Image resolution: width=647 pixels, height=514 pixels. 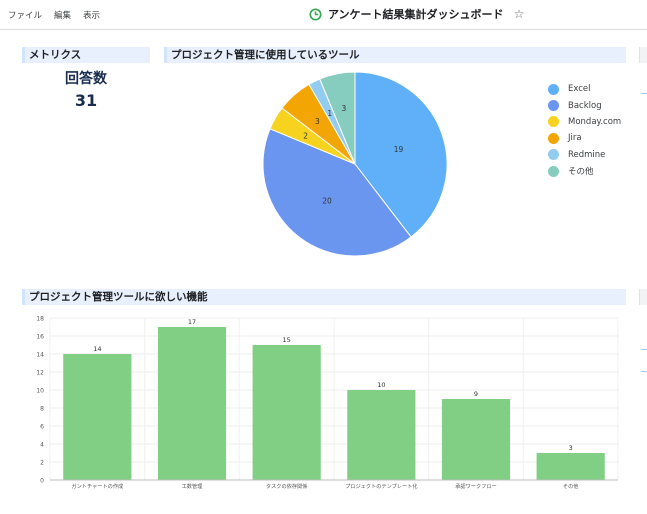 I want to click on y-tick-label: 6, so click(x=42, y=427).